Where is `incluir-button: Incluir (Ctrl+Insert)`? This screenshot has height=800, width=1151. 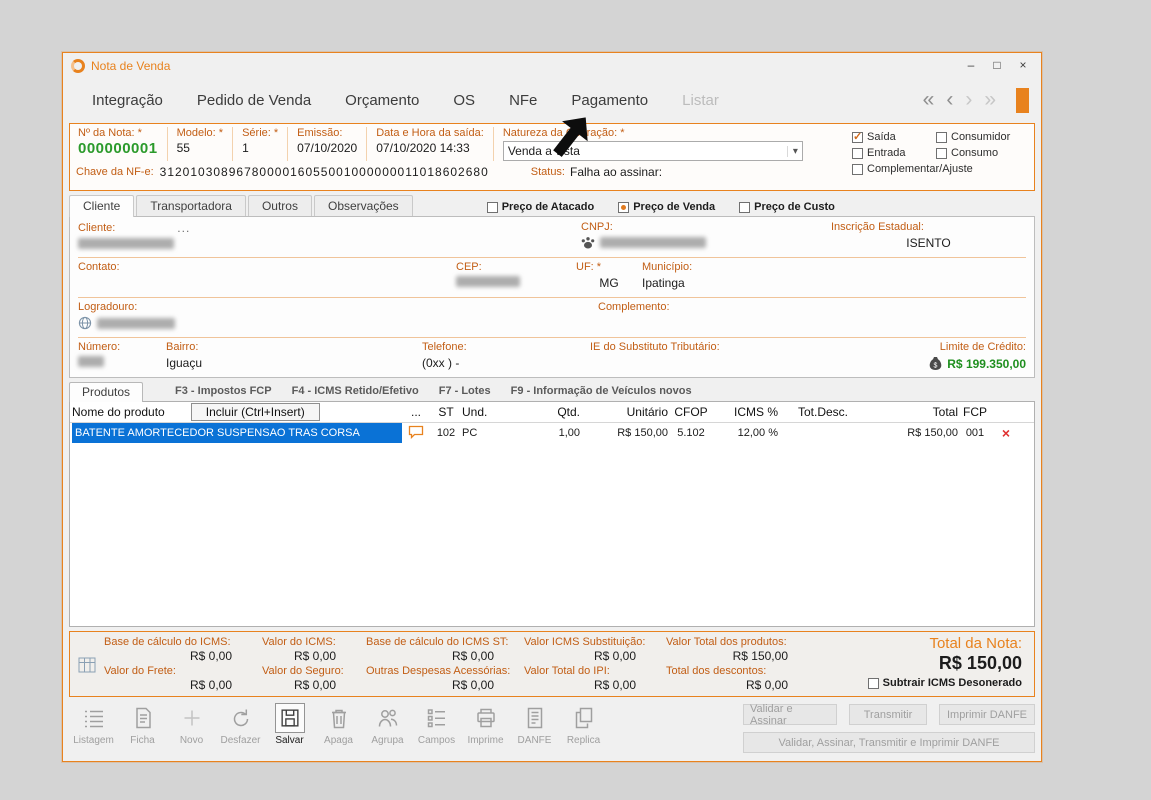 incluir-button: Incluir (Ctrl+Insert) is located at coordinates (255, 412).